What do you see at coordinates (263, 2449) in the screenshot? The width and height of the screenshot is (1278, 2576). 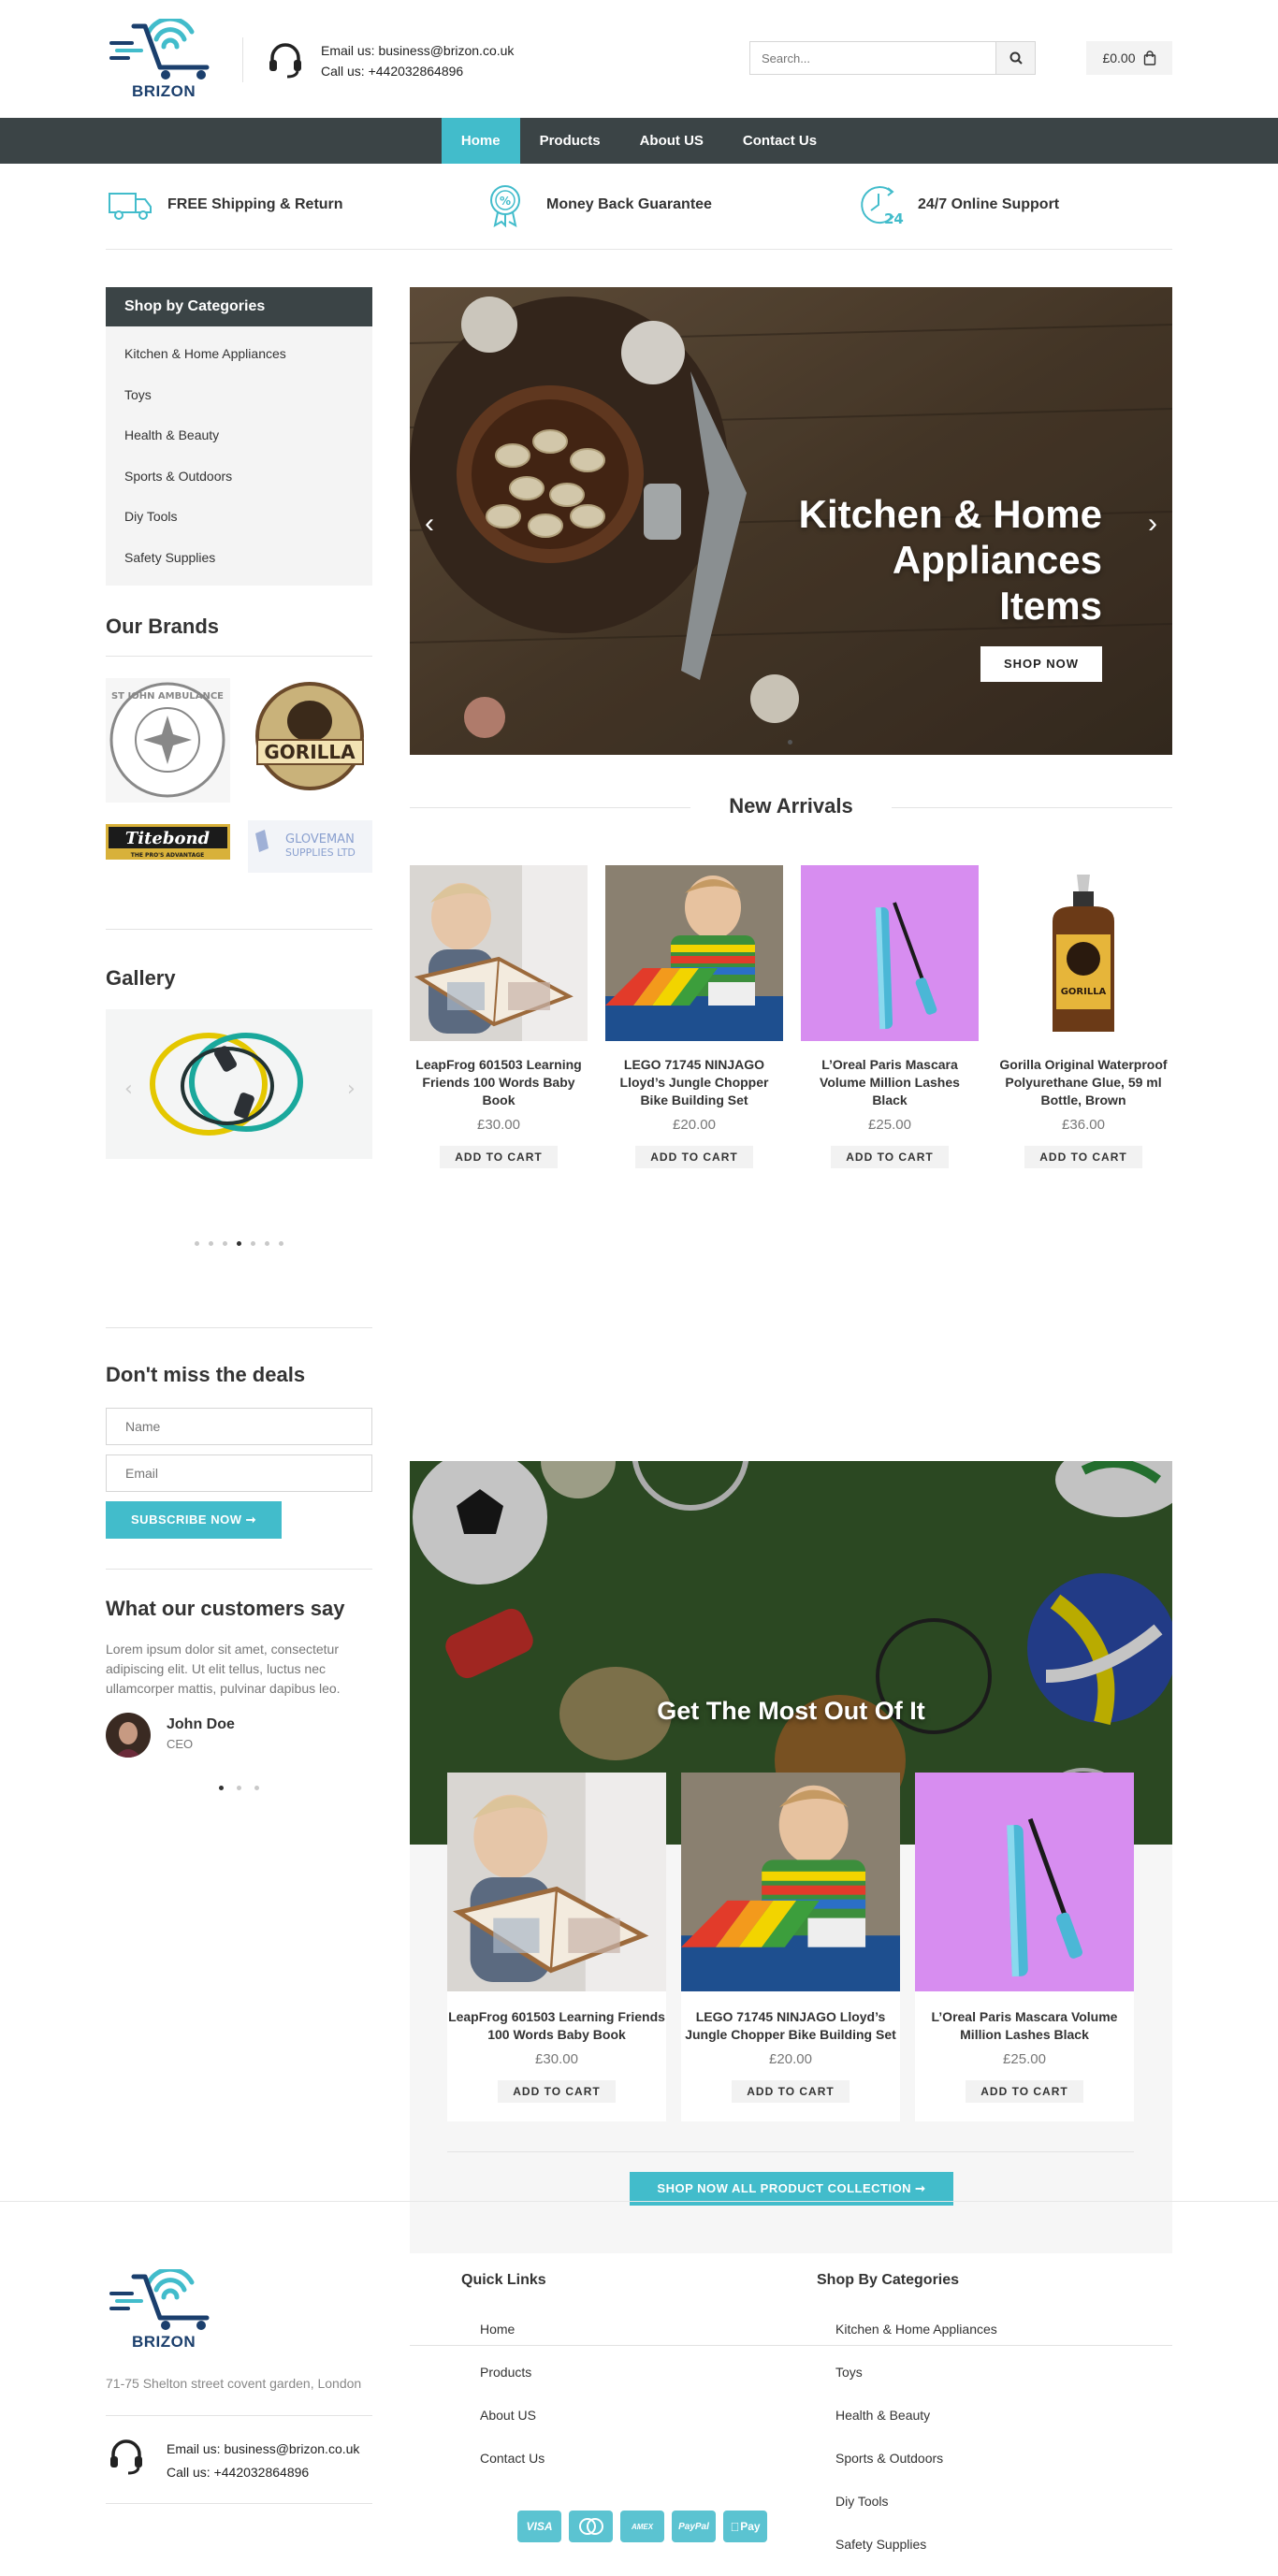 I see `footer-email: Email us: business@brizon.co.uk` at bounding box center [263, 2449].